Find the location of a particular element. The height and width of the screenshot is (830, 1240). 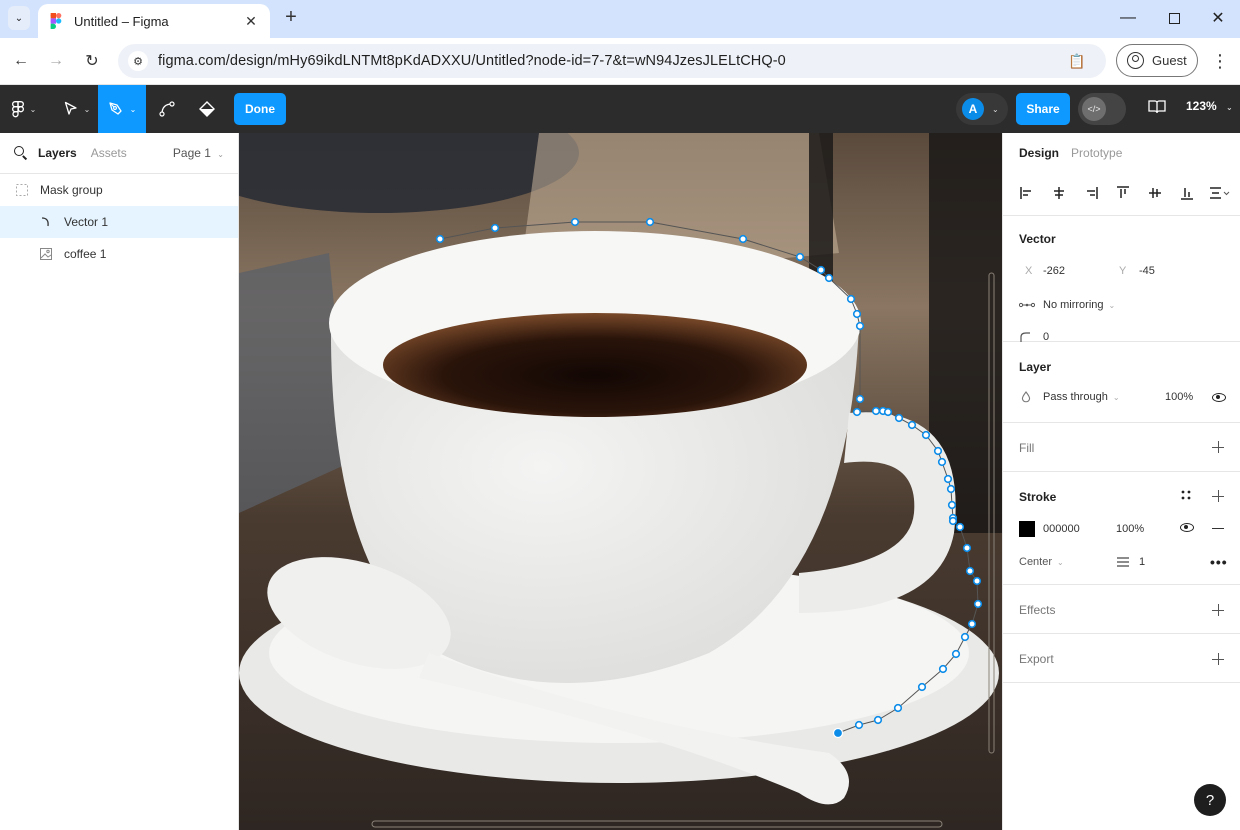

y-position-field: Y -45 is located at coordinates (1157, 273).